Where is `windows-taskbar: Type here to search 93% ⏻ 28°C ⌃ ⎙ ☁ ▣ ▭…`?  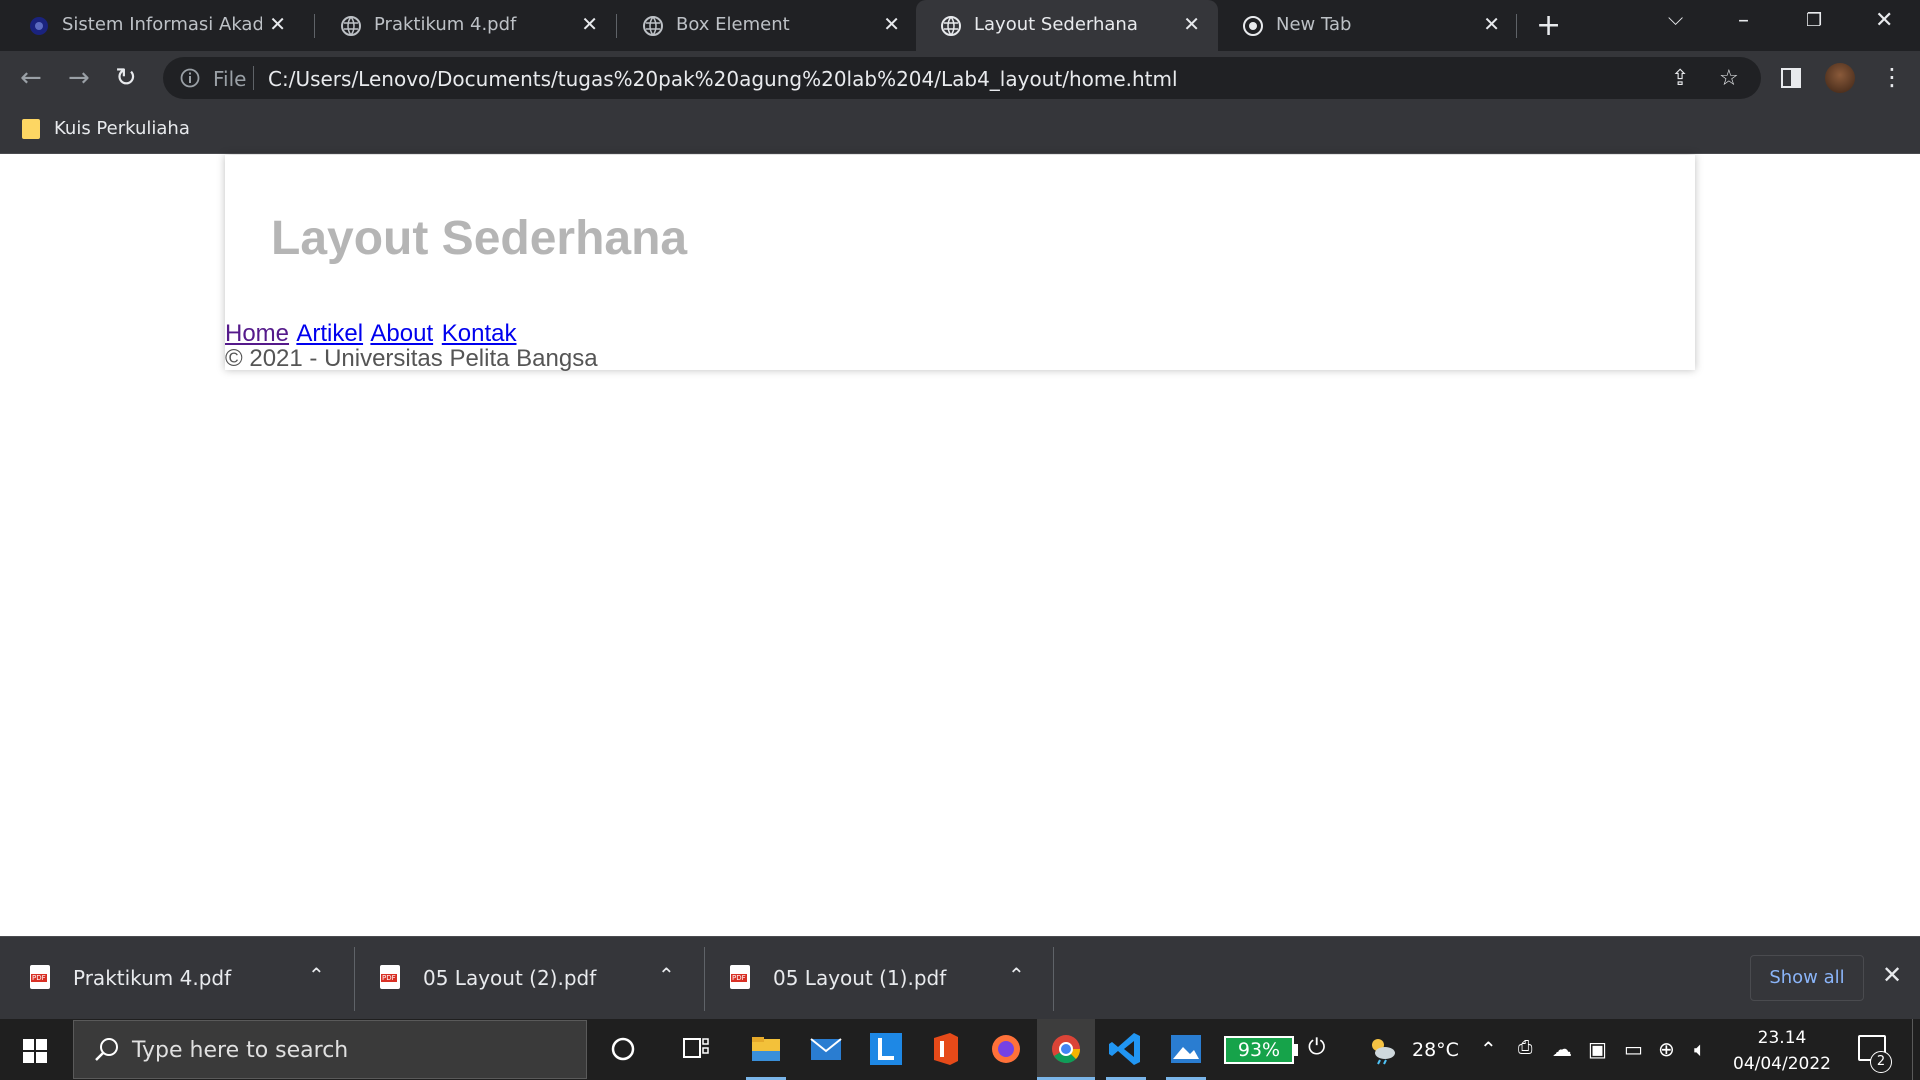
windows-taskbar: Type here to search 93% ⏻ 28°C ⌃ ⎙ ☁ ▣ ▭… is located at coordinates (960, 1049).